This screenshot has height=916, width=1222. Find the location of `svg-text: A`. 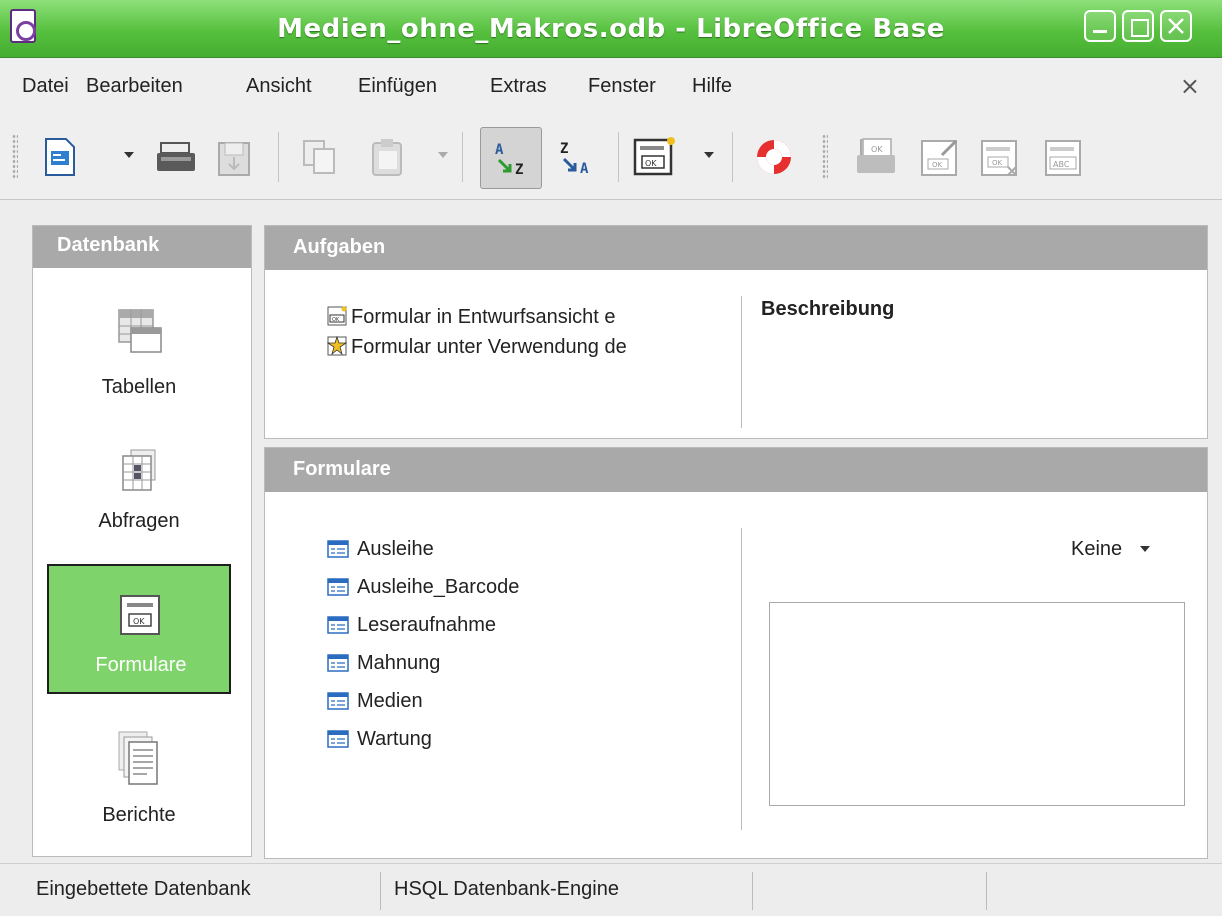

svg-text: A is located at coordinates (499, 150).